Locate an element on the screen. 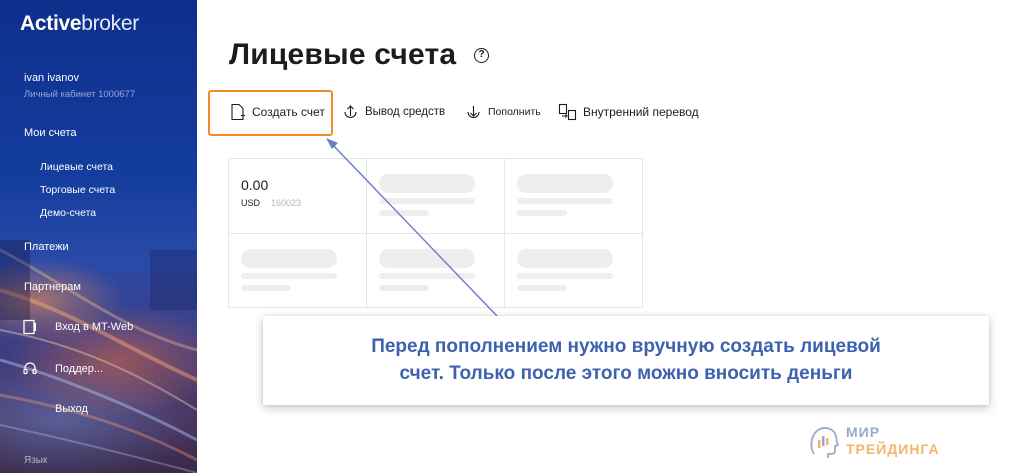  withdraw-button: Вывод средств is located at coordinates (393, 112).